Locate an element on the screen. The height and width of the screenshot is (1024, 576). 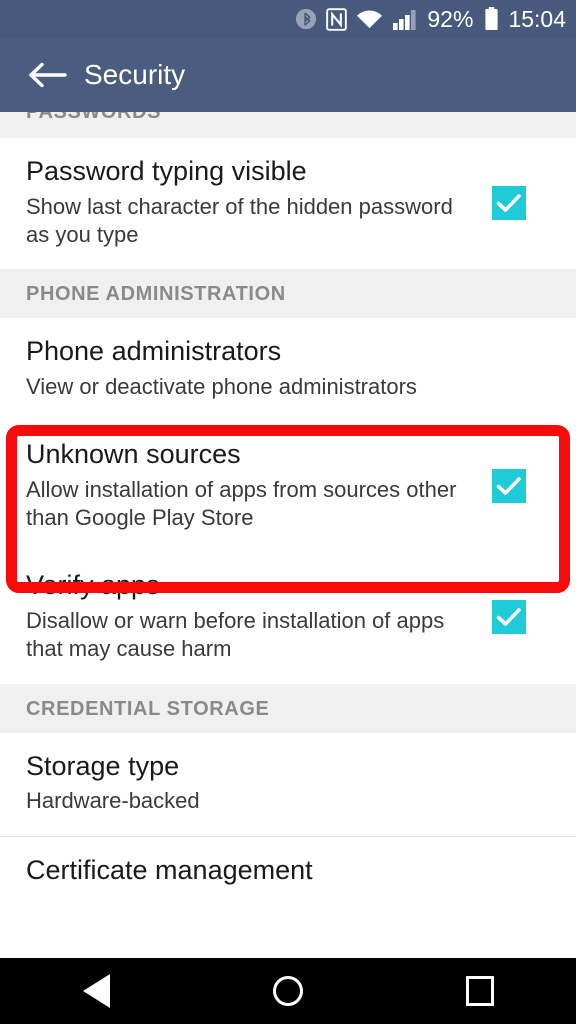
back-triangle-icon is located at coordinates (96, 991).